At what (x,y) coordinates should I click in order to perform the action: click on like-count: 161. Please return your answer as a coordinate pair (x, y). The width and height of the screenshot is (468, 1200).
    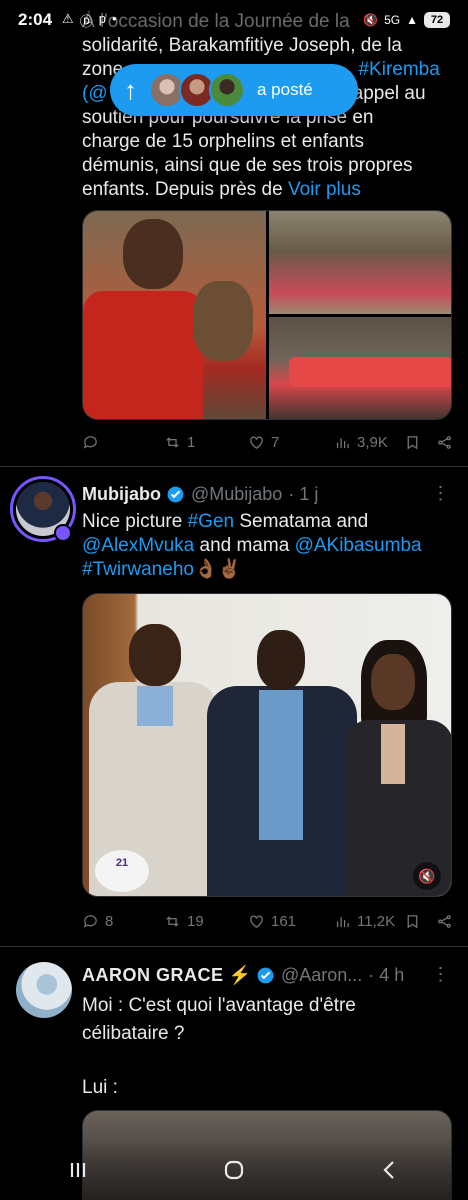
    Looking at the image, I should click on (284, 921).